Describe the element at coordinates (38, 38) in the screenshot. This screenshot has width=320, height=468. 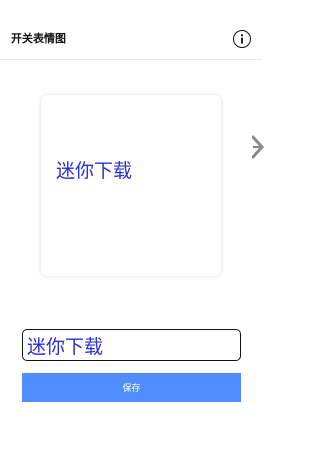
I see `page-title: 开关表情图` at that location.